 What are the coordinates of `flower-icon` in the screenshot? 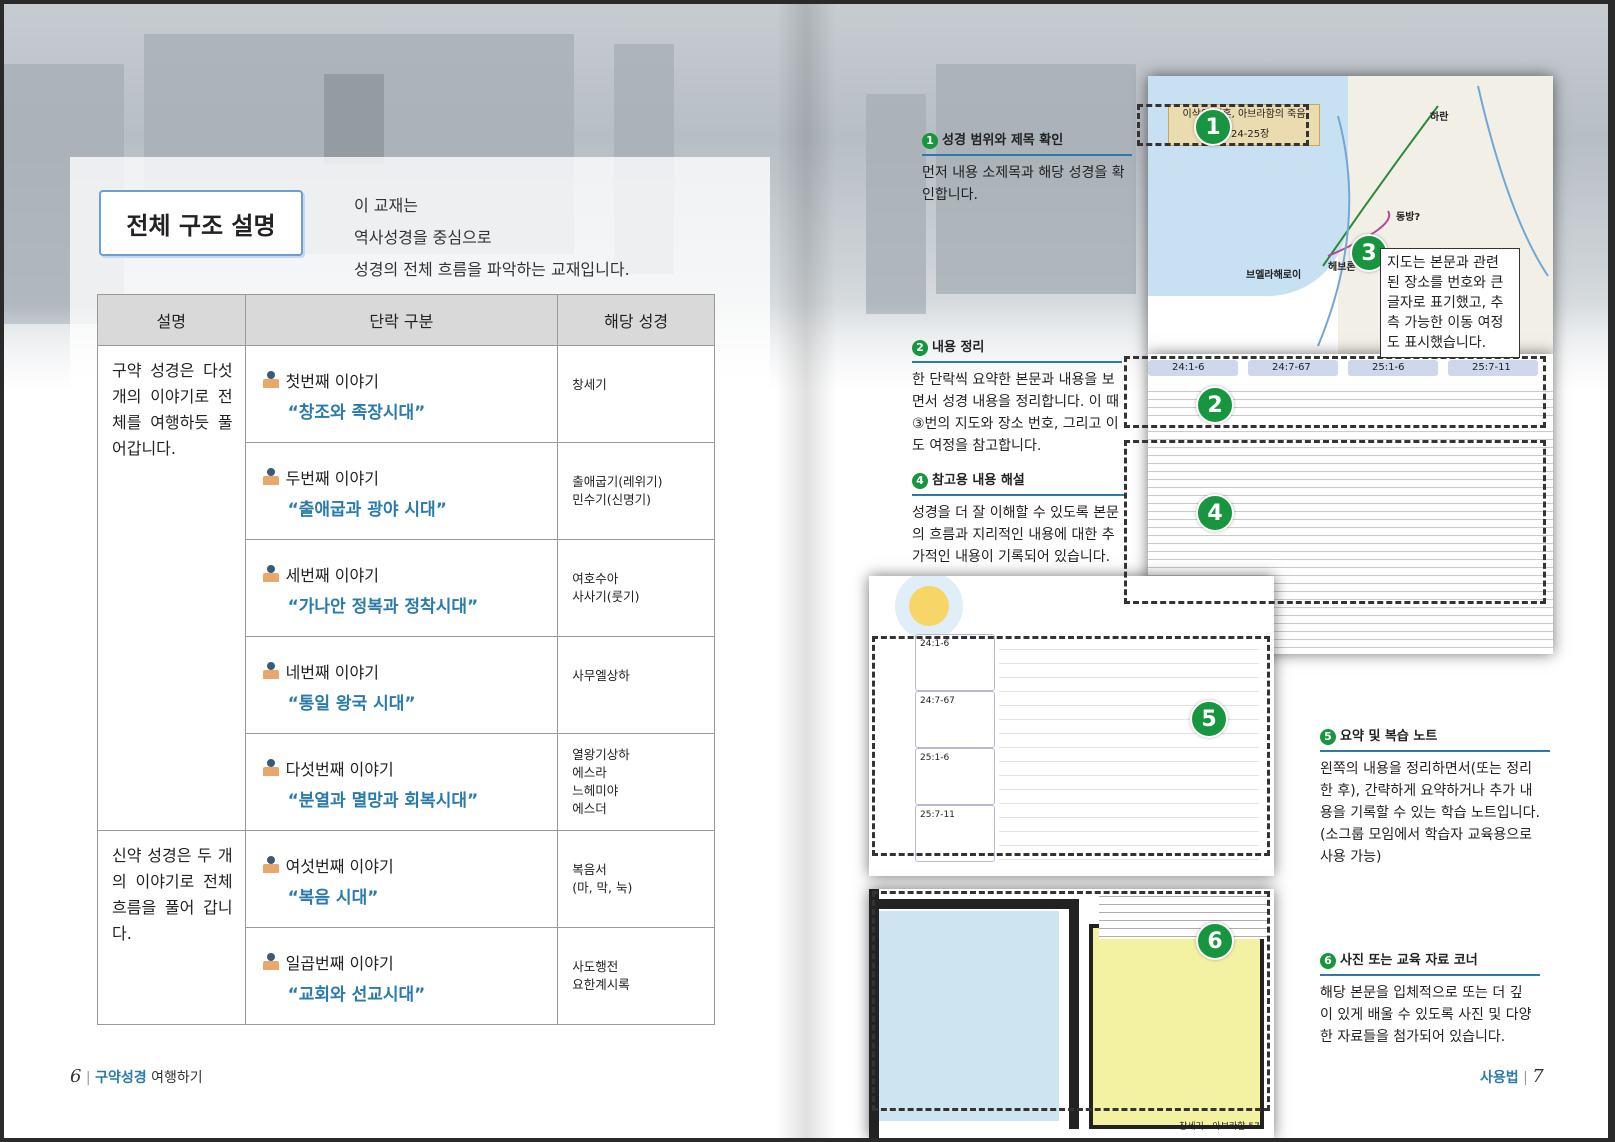 It's located at (929, 606).